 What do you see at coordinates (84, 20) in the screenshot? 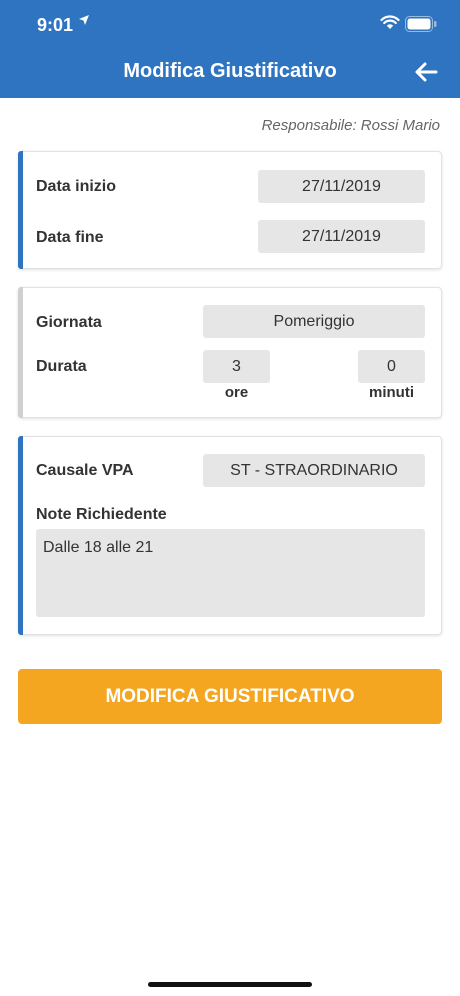
I see `location-arrow-icon` at bounding box center [84, 20].